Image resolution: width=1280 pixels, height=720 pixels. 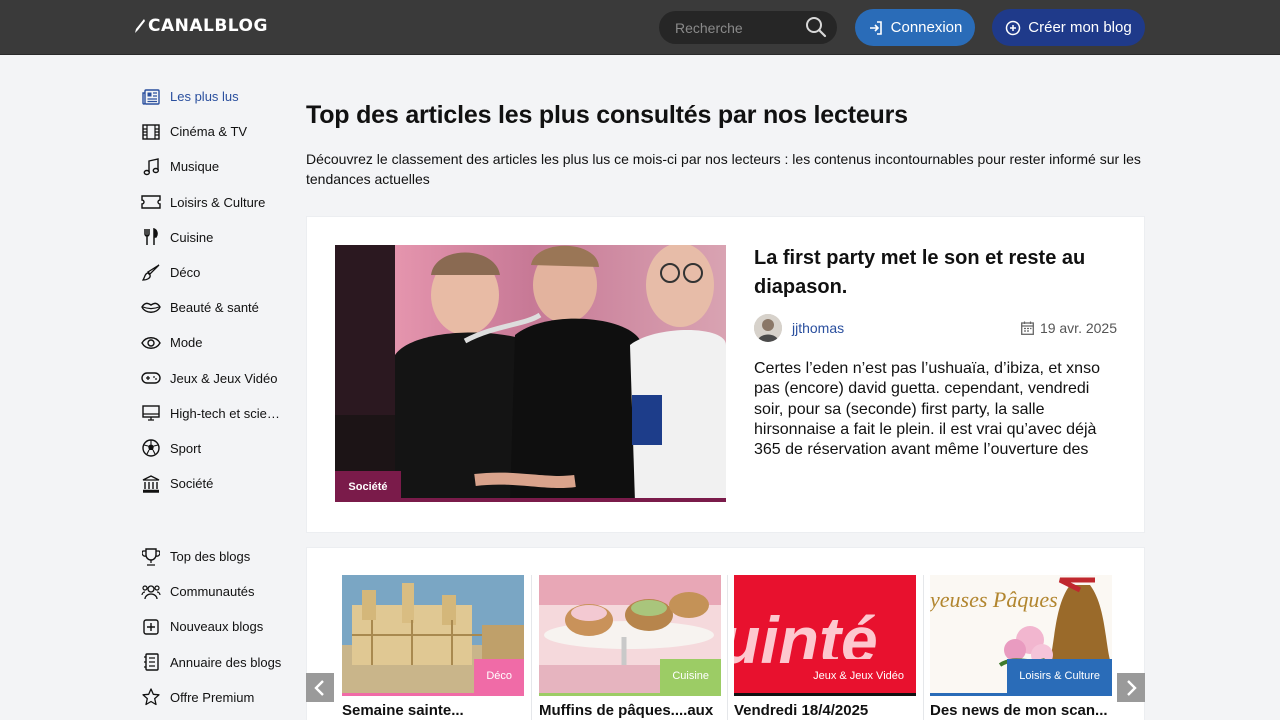 I want to click on eye-icon, so click(x=151, y=343).